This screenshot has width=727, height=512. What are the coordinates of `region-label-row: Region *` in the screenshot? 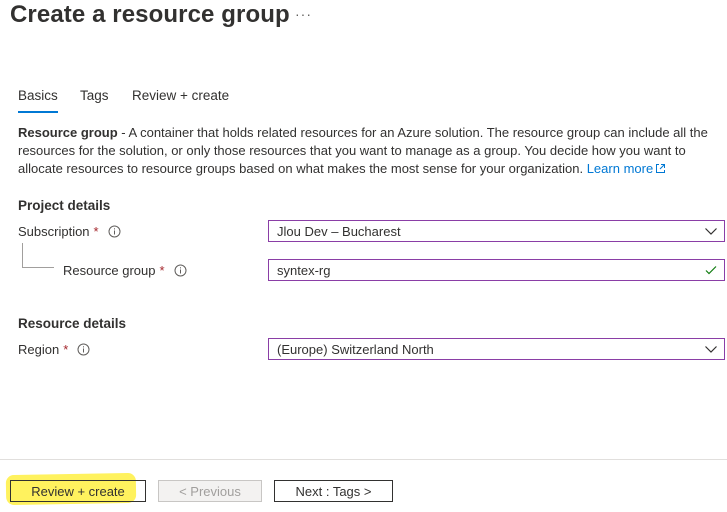 It's located at (54, 349).